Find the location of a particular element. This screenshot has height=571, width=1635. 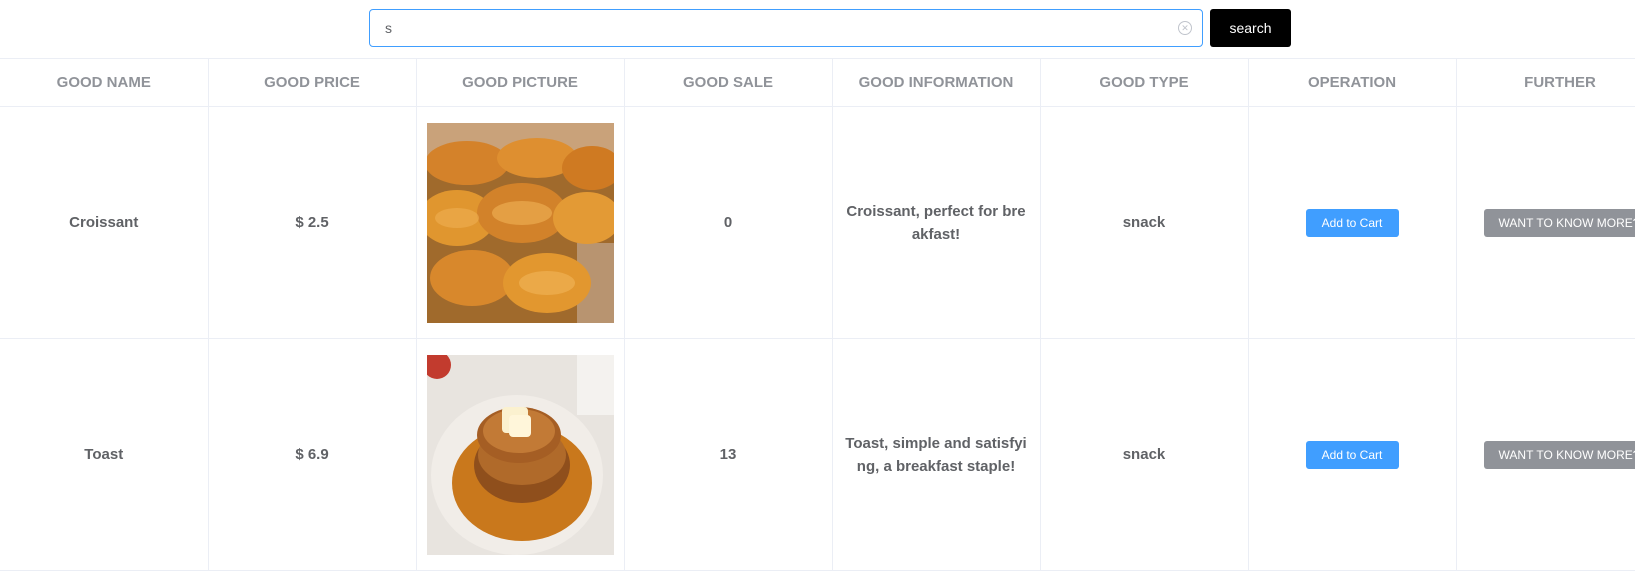

header-good-sale: GOOD SALE is located at coordinates (728, 82).